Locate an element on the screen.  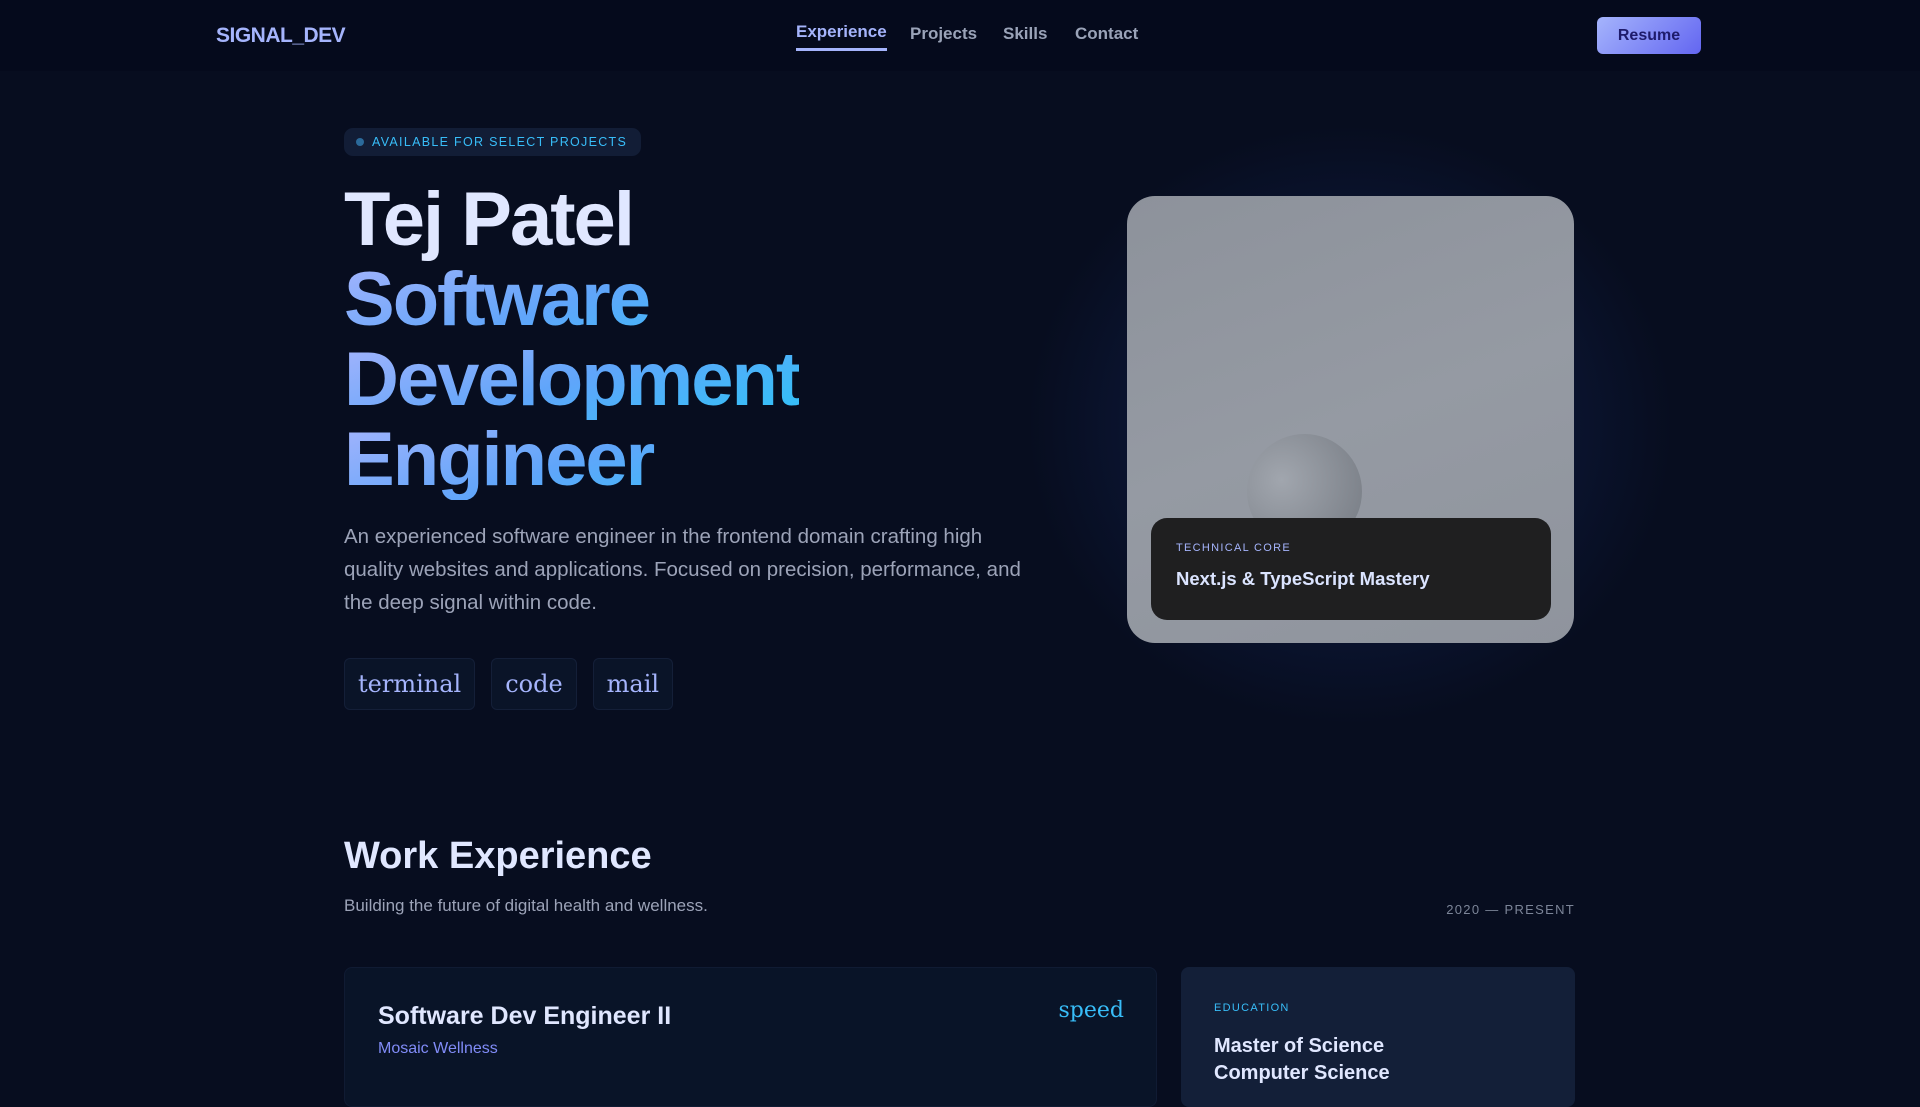
caption-title: Next.js & TypeScript Mastery is located at coordinates (1303, 578).